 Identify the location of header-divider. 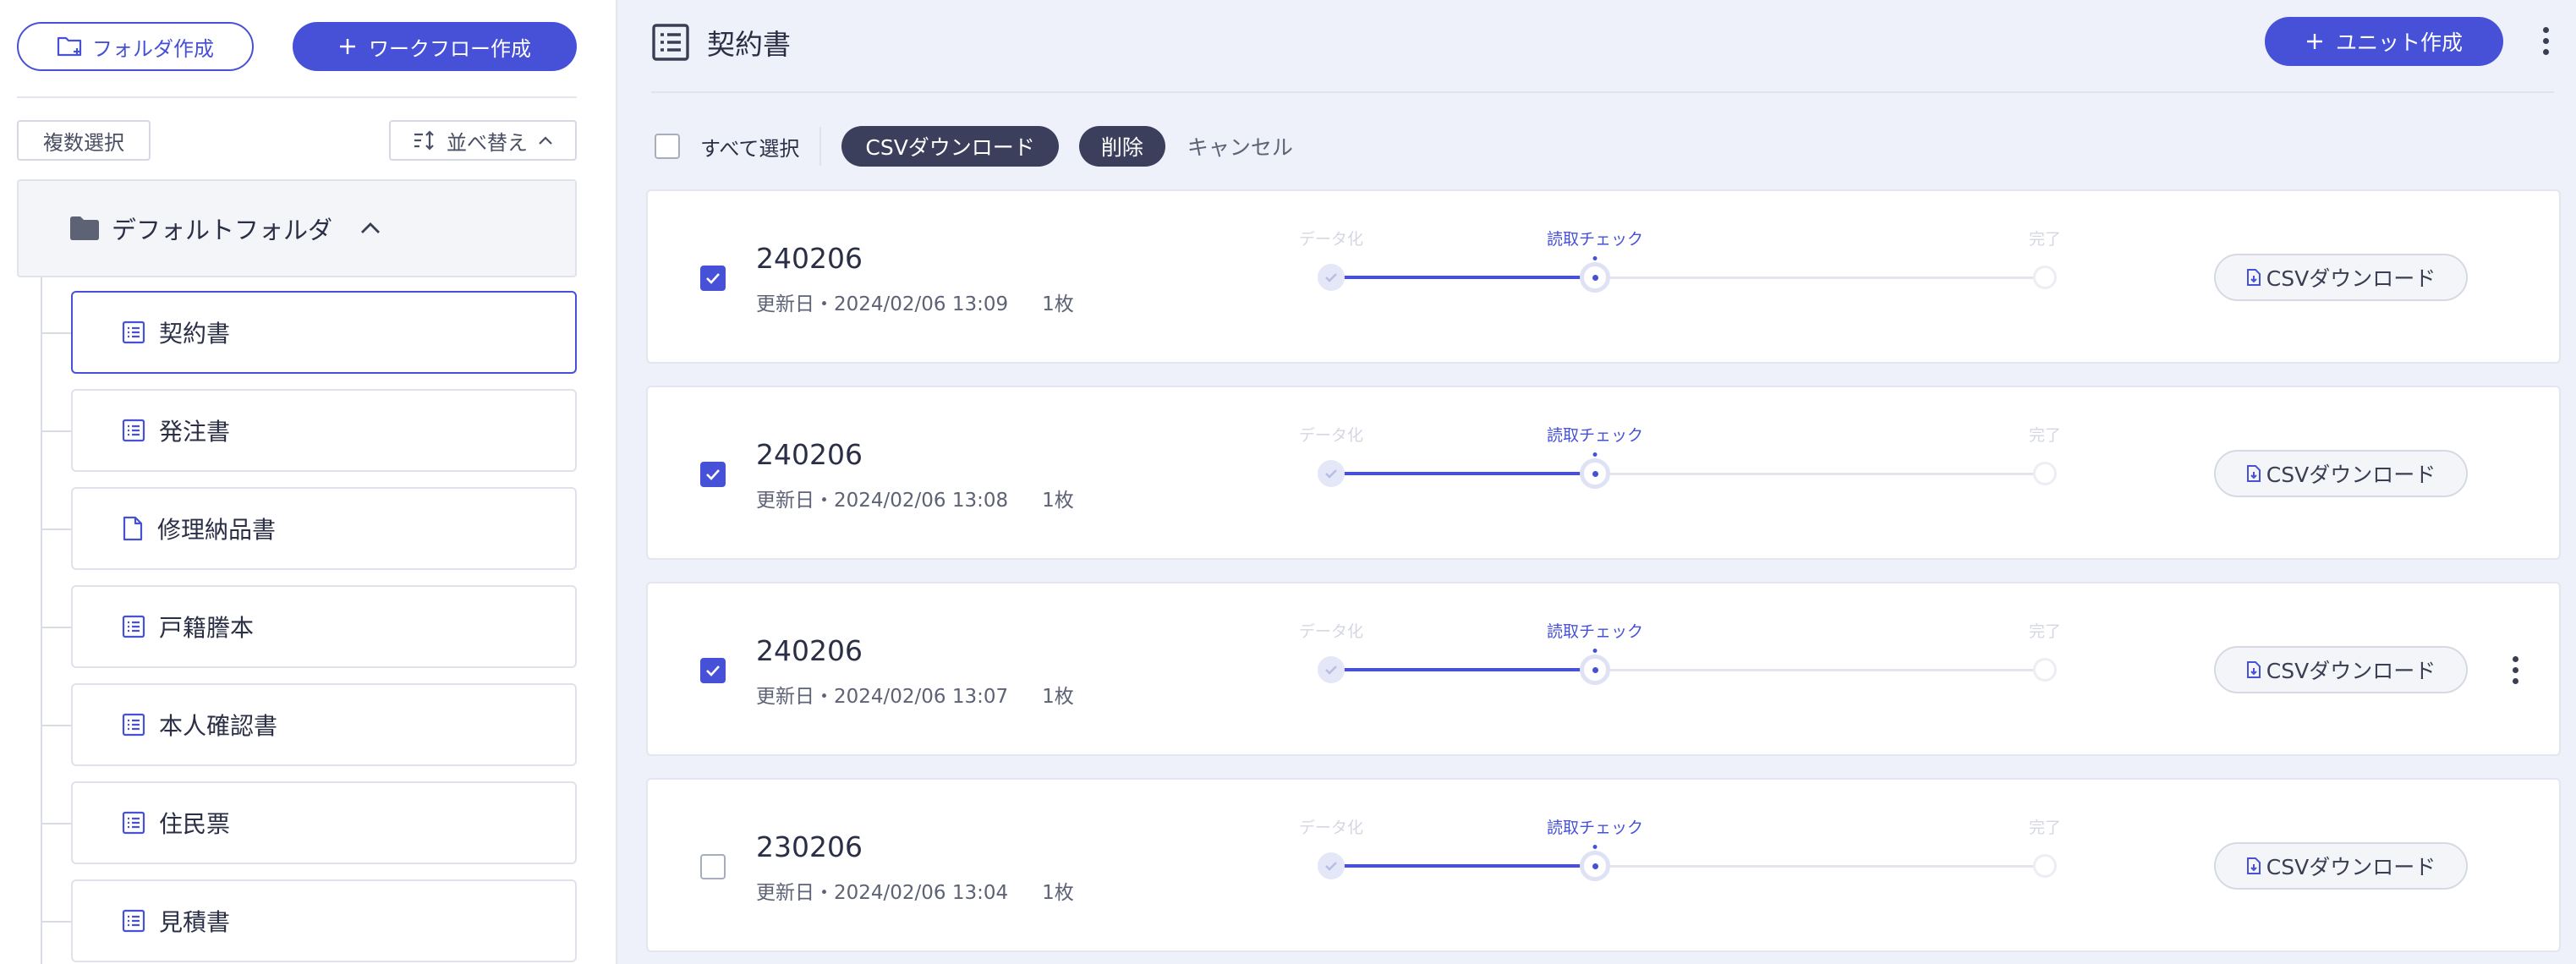
(1602, 92).